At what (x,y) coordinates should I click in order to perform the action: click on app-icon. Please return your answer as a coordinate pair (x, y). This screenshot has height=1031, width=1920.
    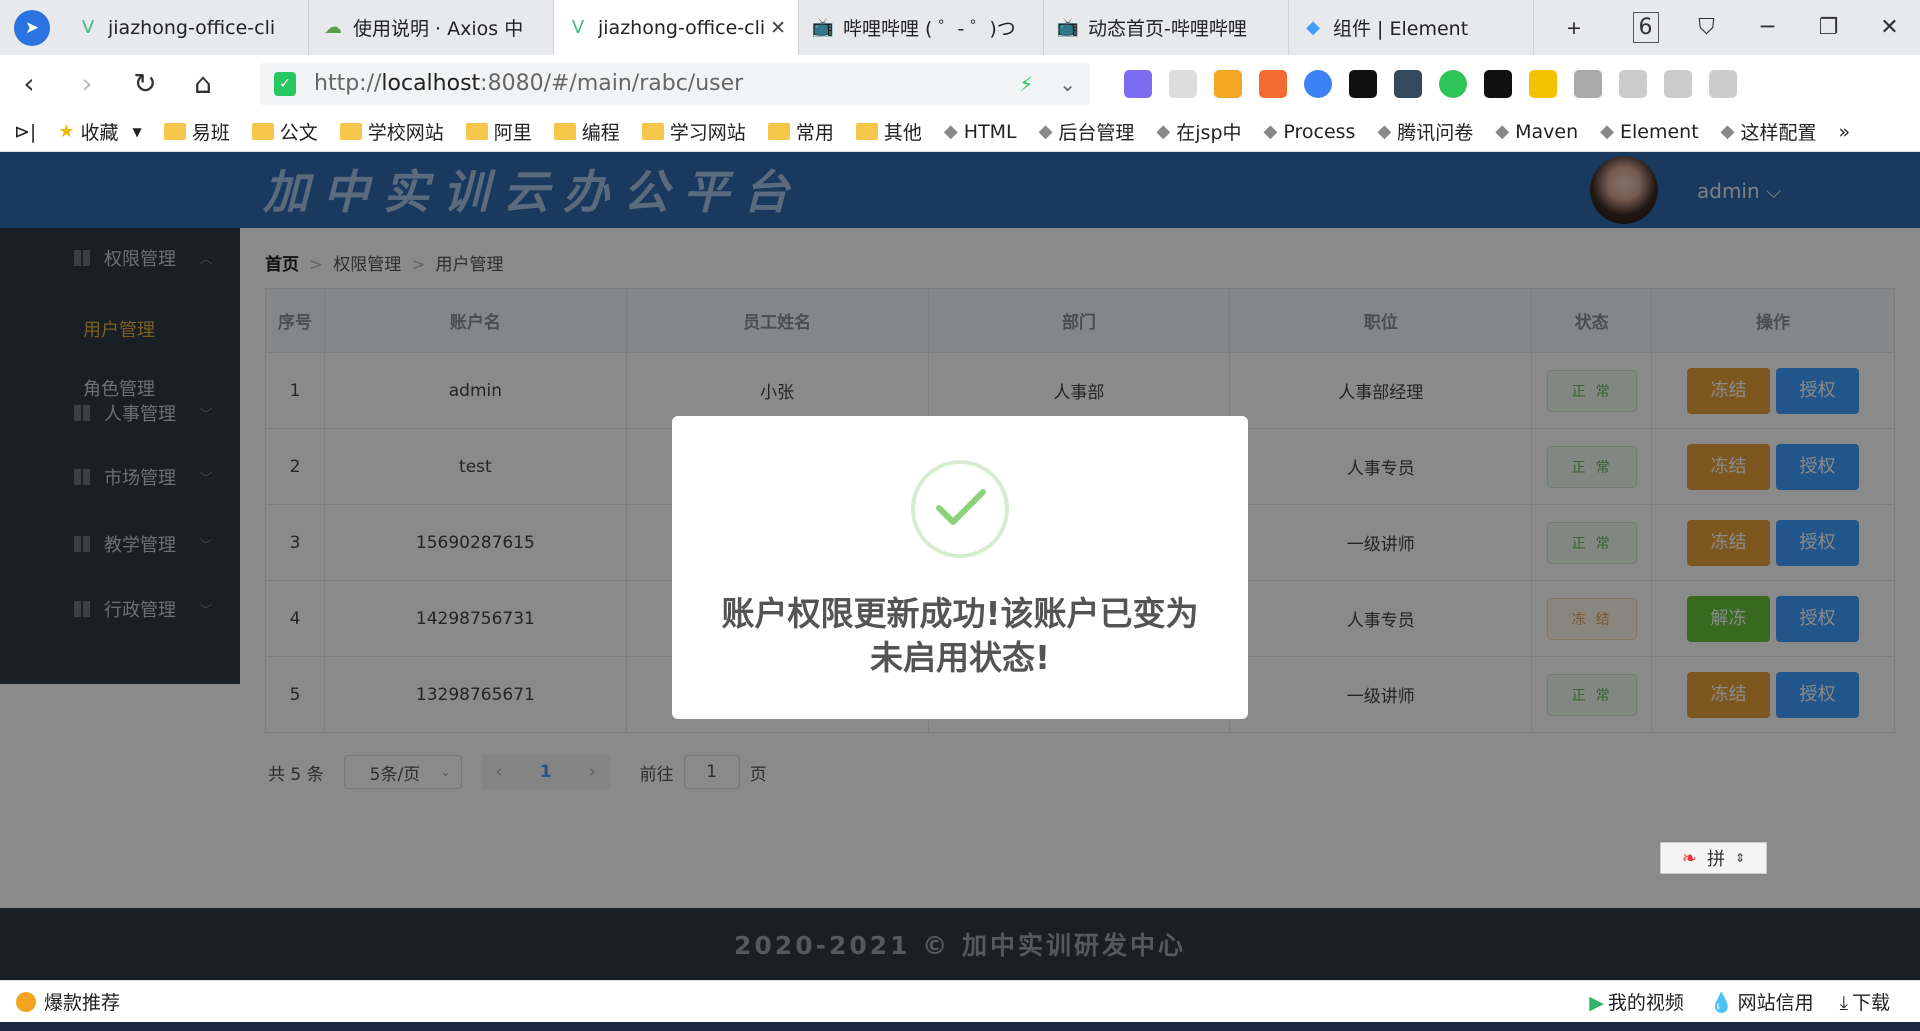
    Looking at the image, I should click on (1363, 83).